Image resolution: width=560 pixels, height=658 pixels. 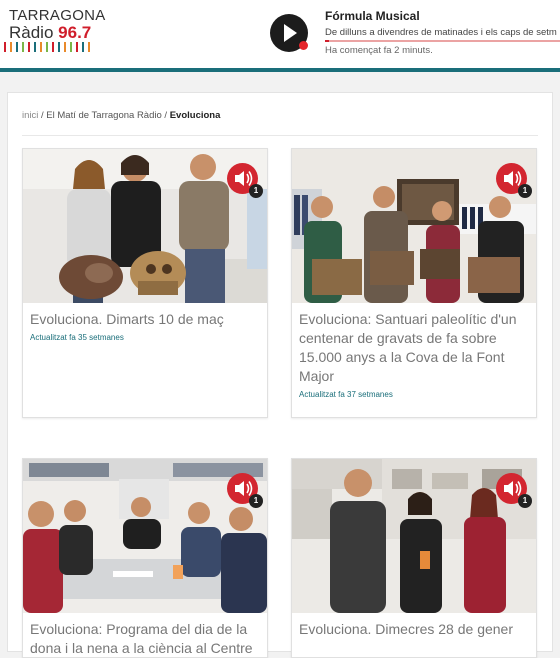 I want to click on card-title: Evoluciona. Dimarts 10 de maç, so click(x=145, y=316).